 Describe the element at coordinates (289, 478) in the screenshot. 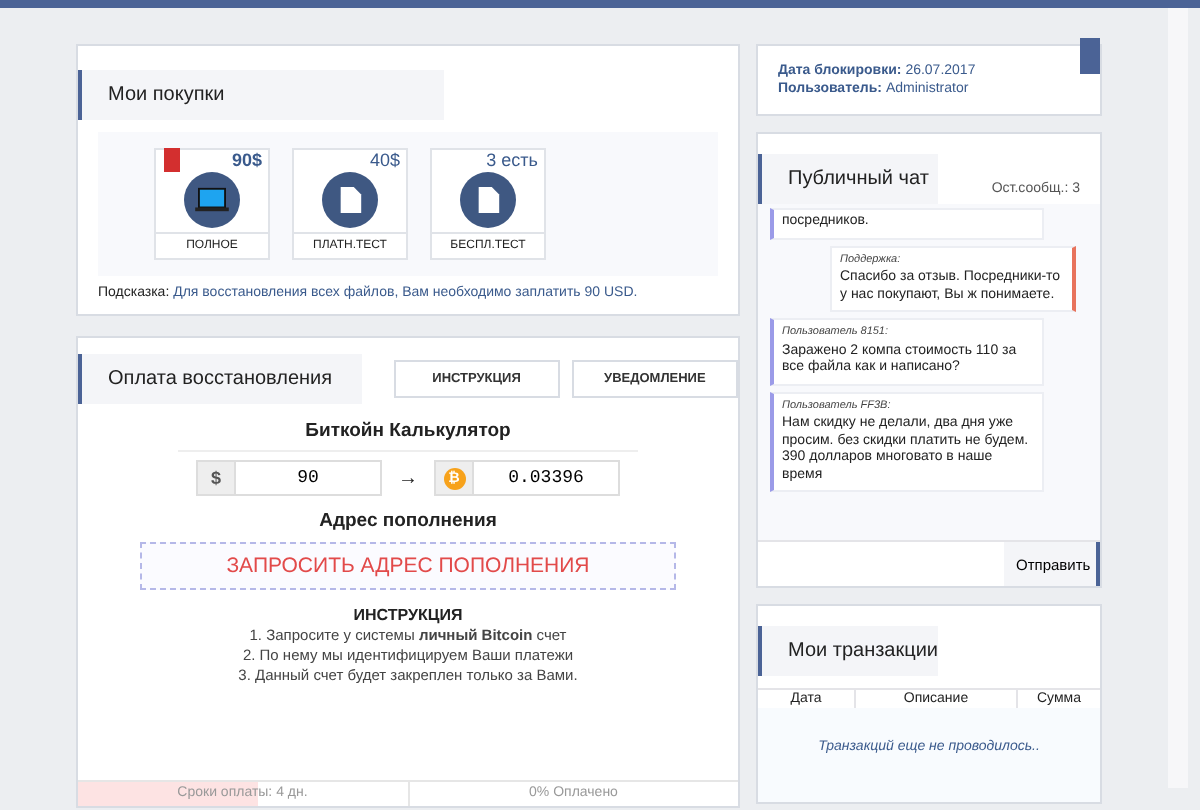

I see `usd-field: $ 90` at that location.